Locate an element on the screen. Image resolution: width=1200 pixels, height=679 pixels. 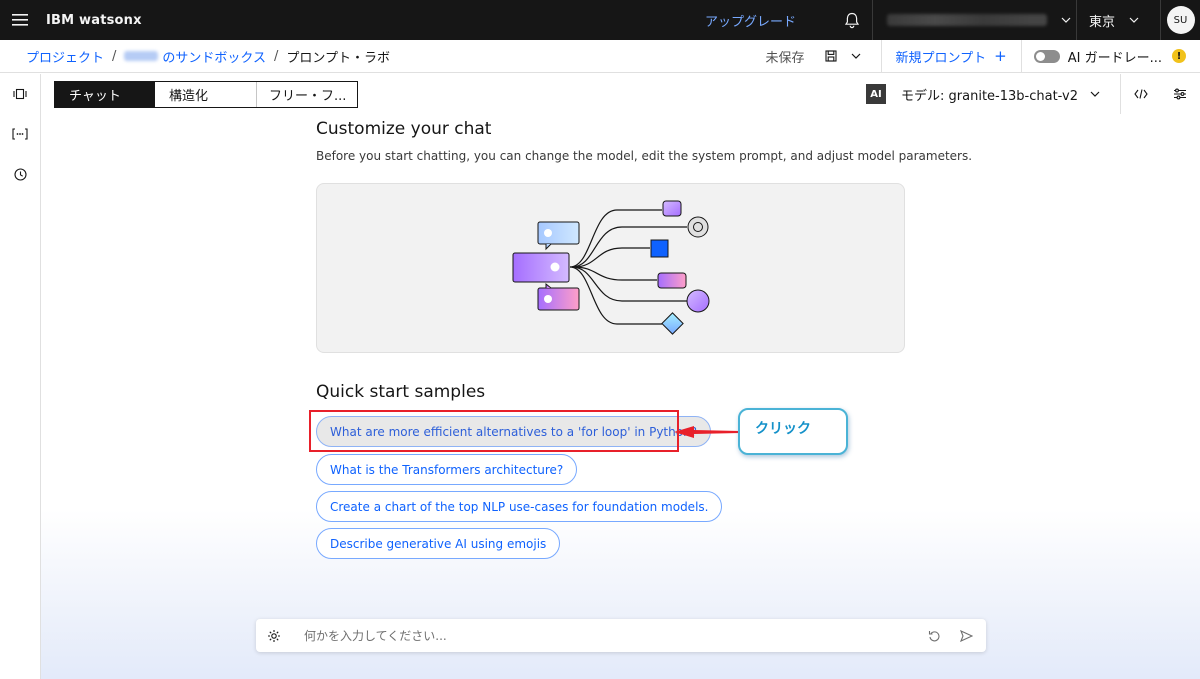
callout-text: クリック is located at coordinates (783, 428).